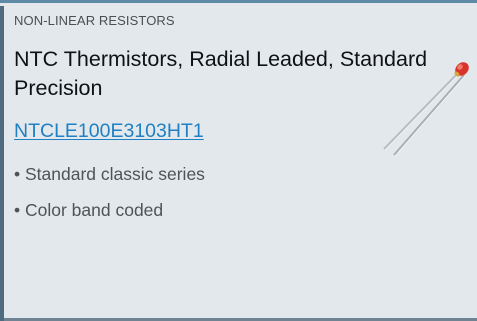 This screenshot has height=321, width=477. What do you see at coordinates (94, 20) in the screenshot?
I see `category-label: NON-LINEAR RESISTORS` at bounding box center [94, 20].